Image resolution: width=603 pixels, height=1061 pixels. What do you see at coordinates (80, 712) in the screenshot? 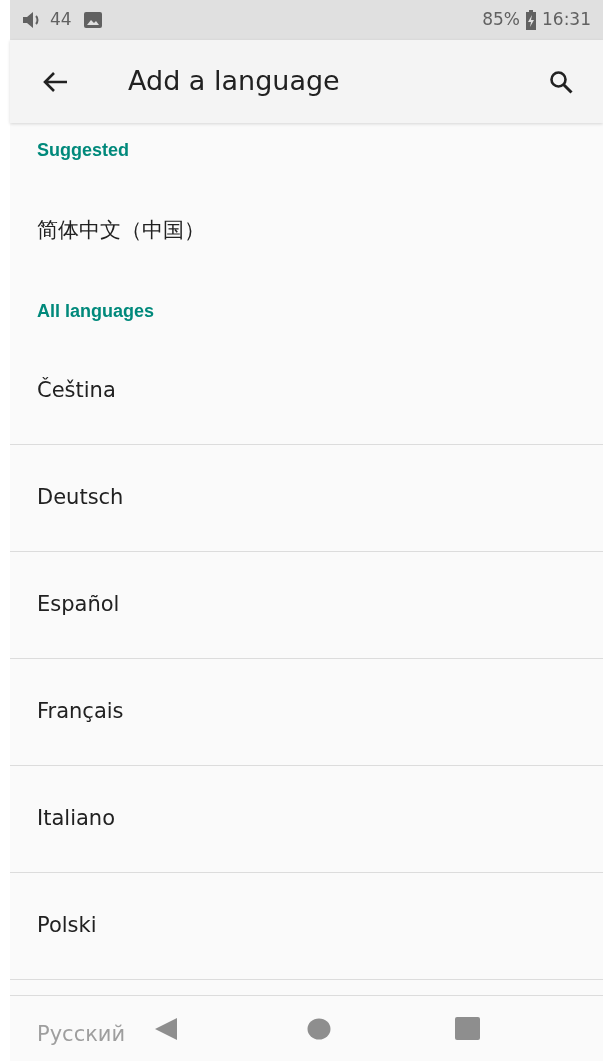
I see `language-item: Français` at bounding box center [80, 712].